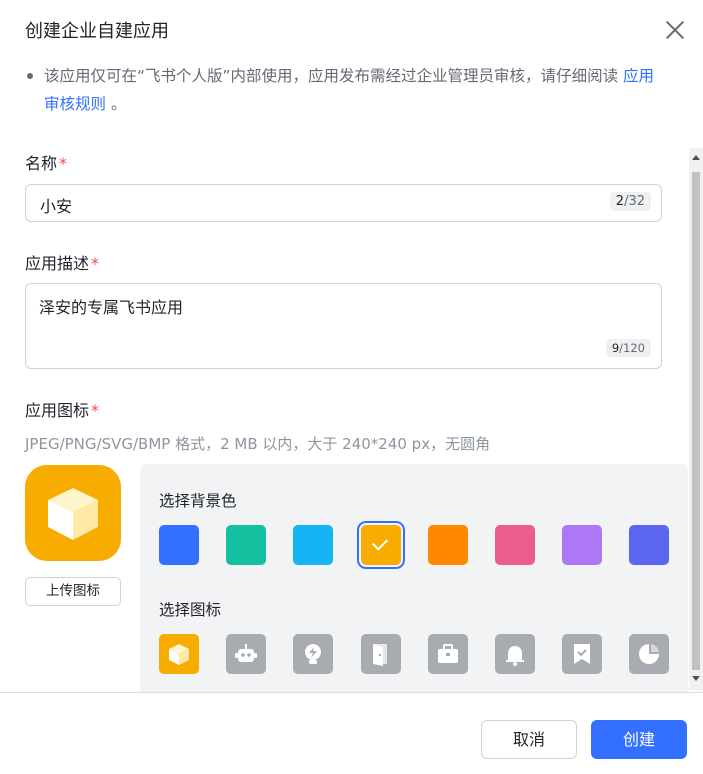 Image resolution: width=703 pixels, height=774 pixels. Describe the element at coordinates (351, 733) in the screenshot. I see `dialog-footer: 取消 创建` at that location.